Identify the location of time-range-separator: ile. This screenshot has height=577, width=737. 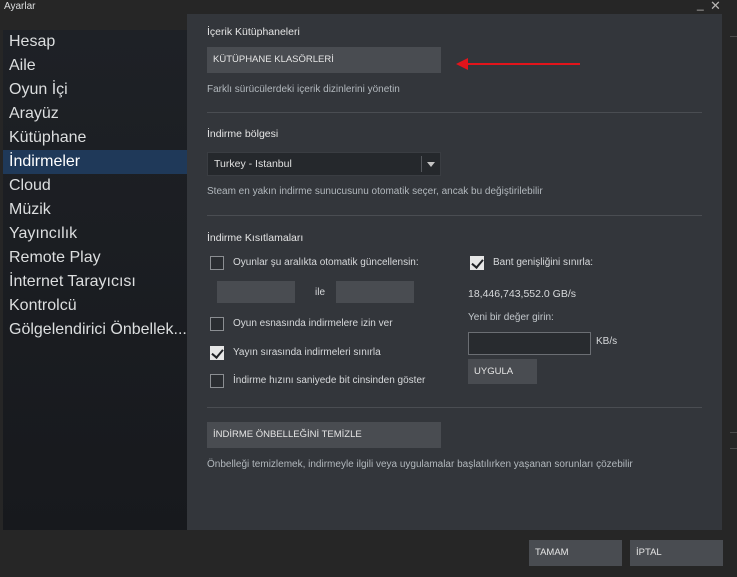
(320, 292).